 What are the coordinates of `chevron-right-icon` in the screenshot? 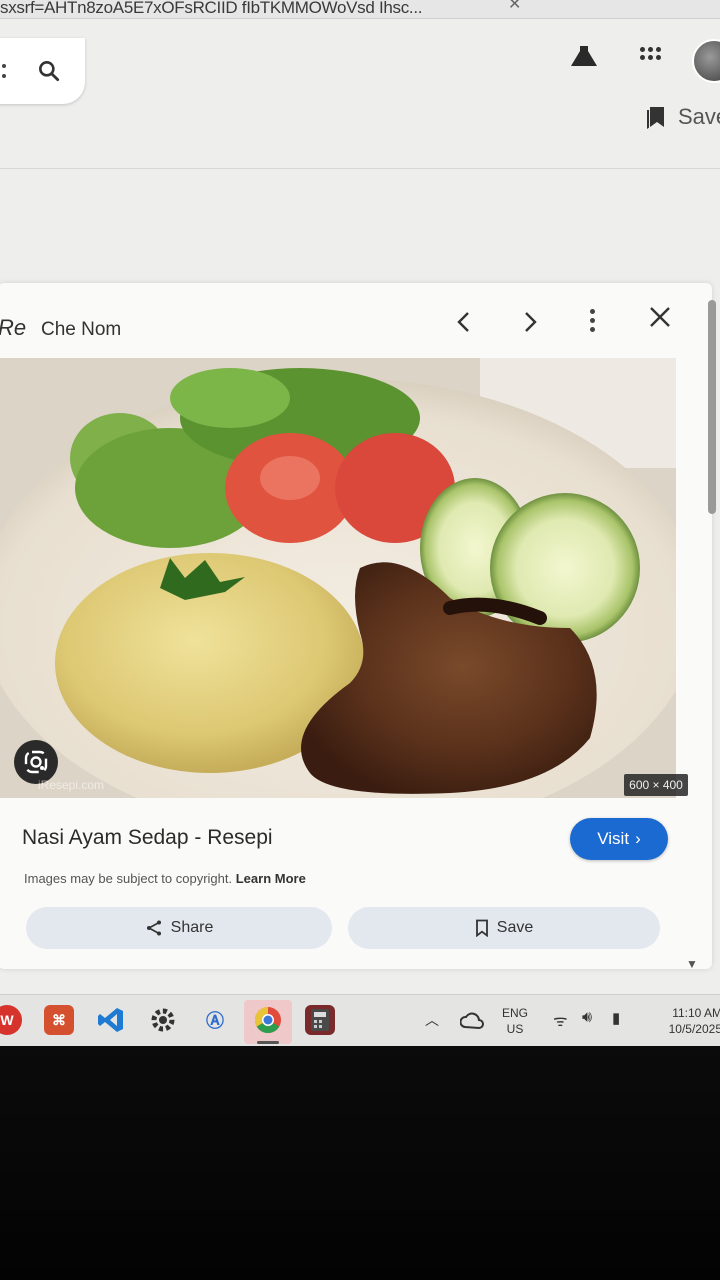 It's located at (530, 322).